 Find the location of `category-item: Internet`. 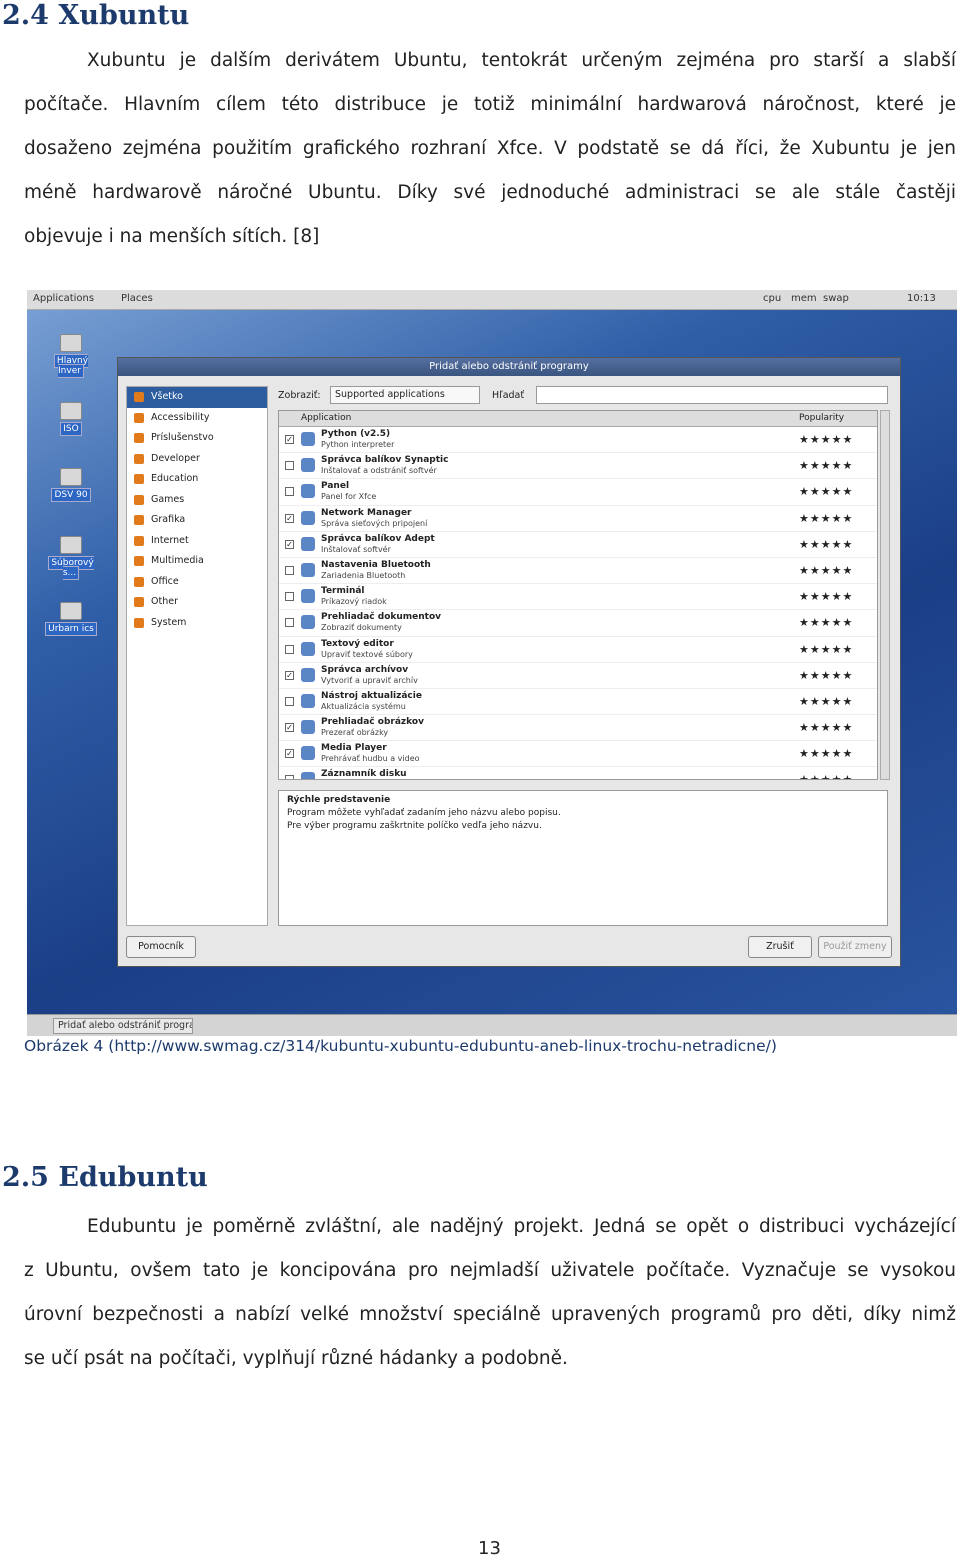

category-item: Internet is located at coordinates (197, 541).